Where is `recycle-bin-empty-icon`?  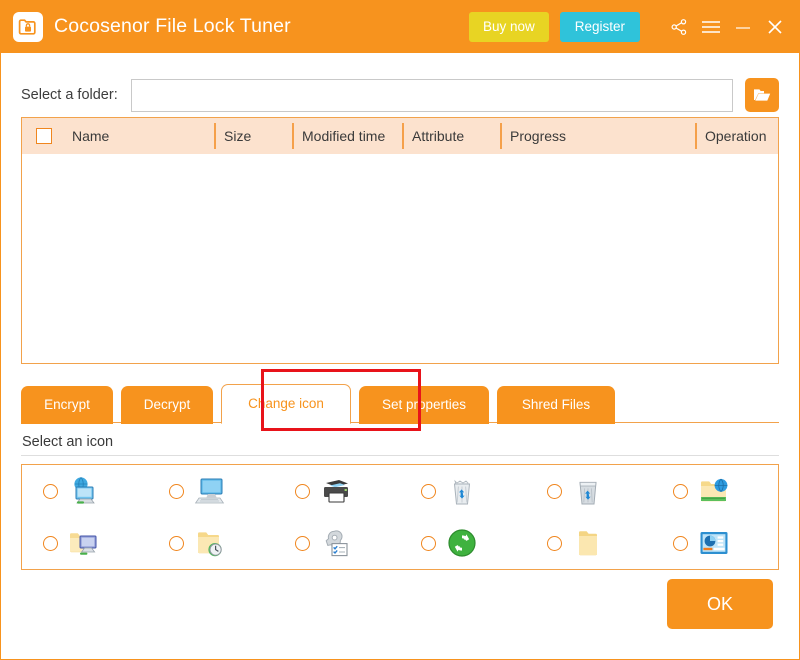
recycle-bin-empty-icon is located at coordinates (588, 491).